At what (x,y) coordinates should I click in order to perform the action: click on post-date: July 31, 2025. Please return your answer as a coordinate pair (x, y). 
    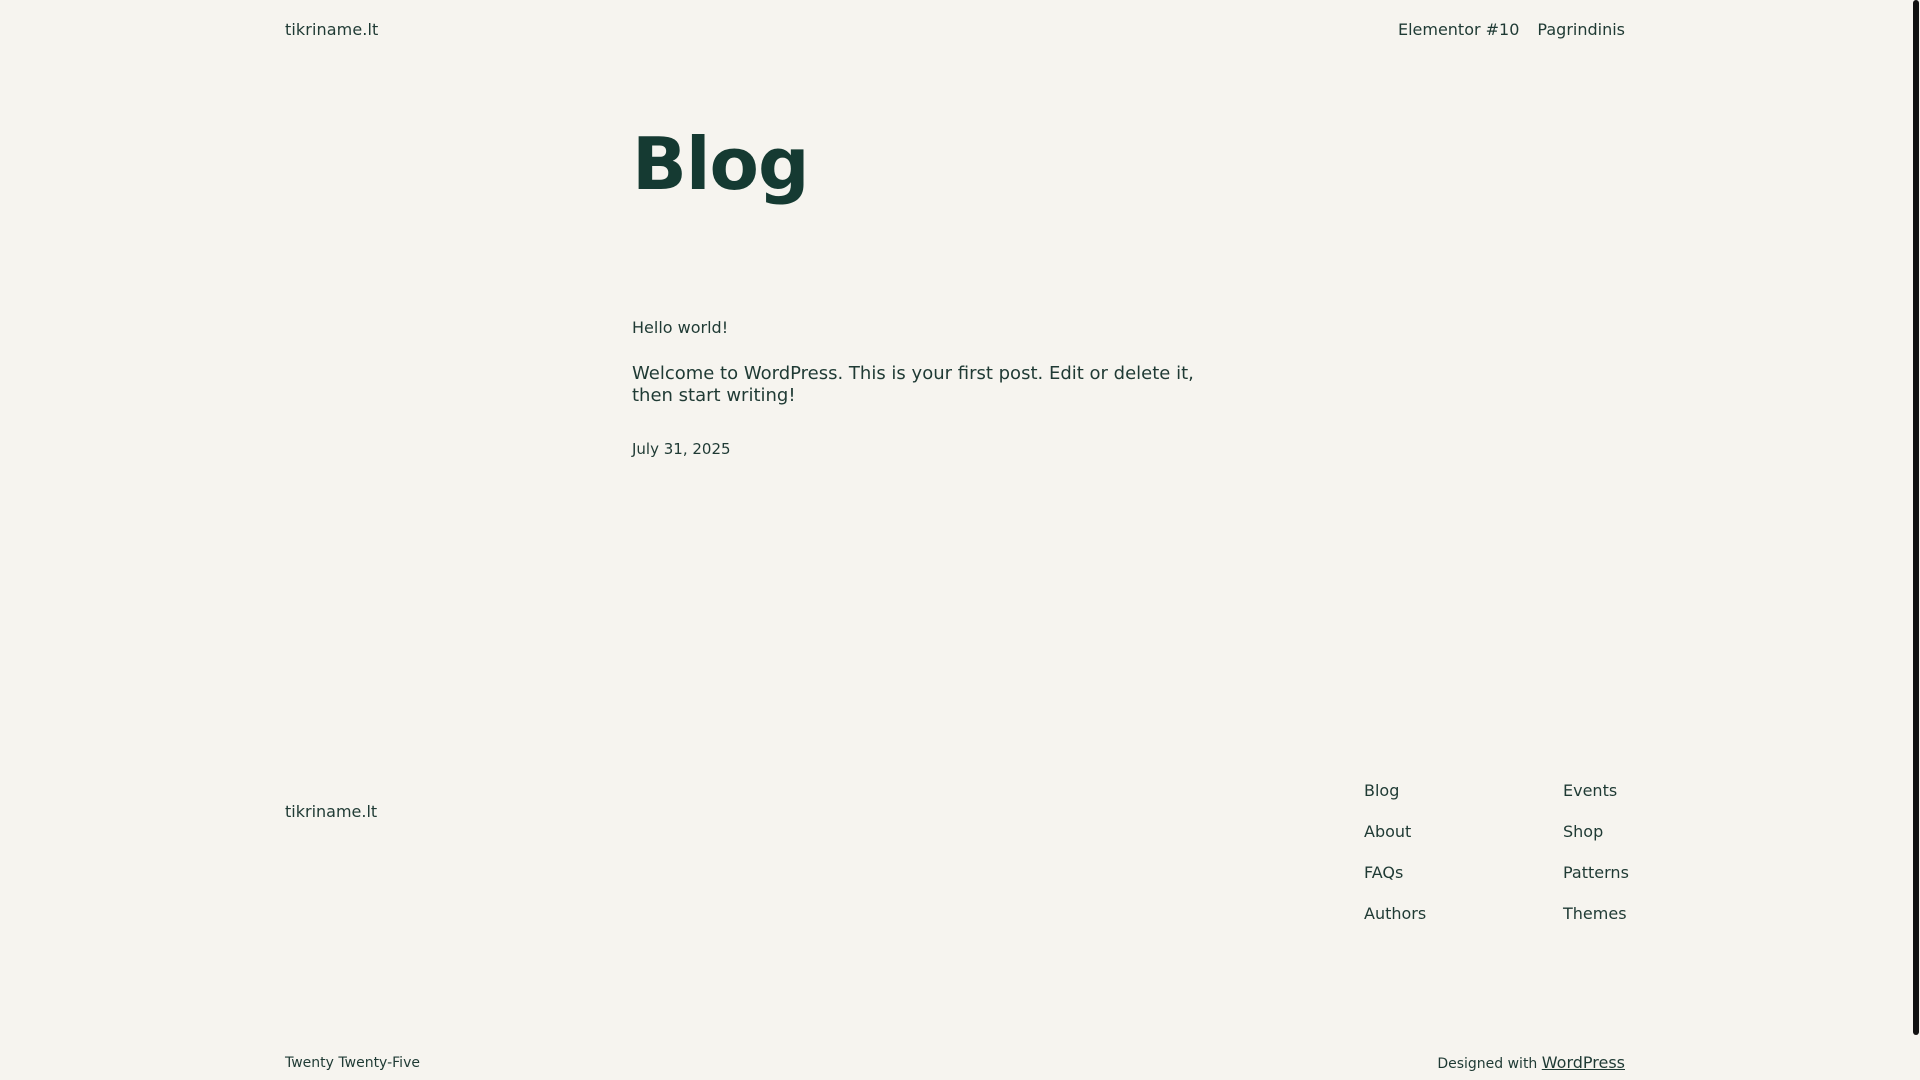
    Looking at the image, I should click on (681, 449).